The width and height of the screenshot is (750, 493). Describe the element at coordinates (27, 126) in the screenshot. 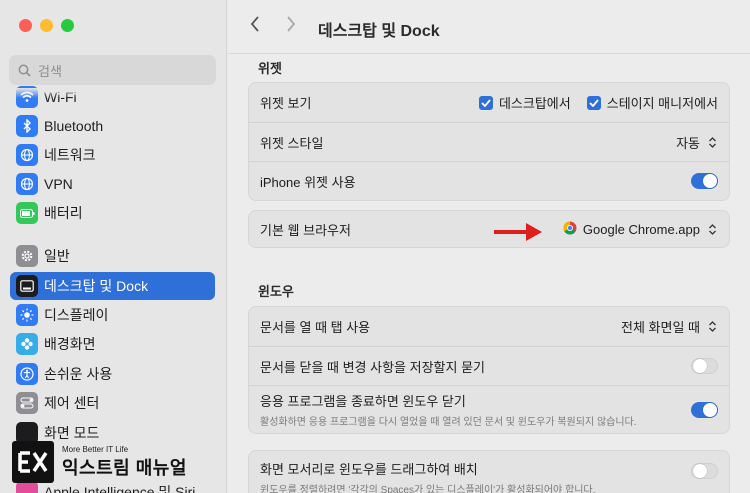

I see `bluetooth-icon` at that location.